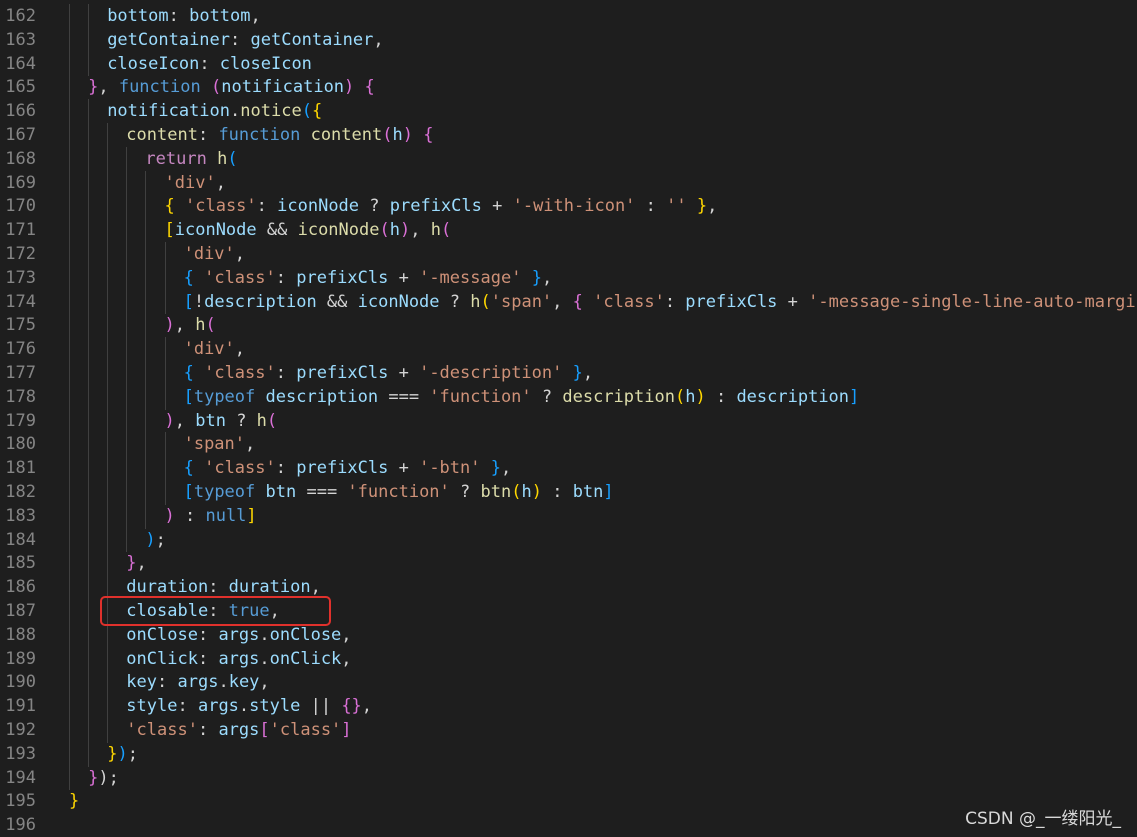 Image resolution: width=1137 pixels, height=837 pixels. I want to click on line-number: 172, so click(20, 254).